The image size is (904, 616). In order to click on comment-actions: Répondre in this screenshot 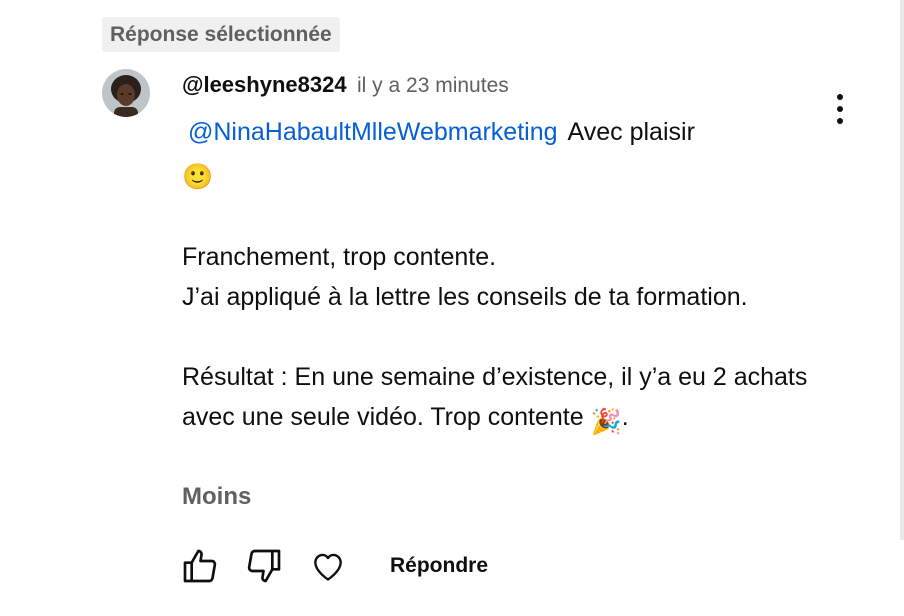, I will do `click(333, 566)`.